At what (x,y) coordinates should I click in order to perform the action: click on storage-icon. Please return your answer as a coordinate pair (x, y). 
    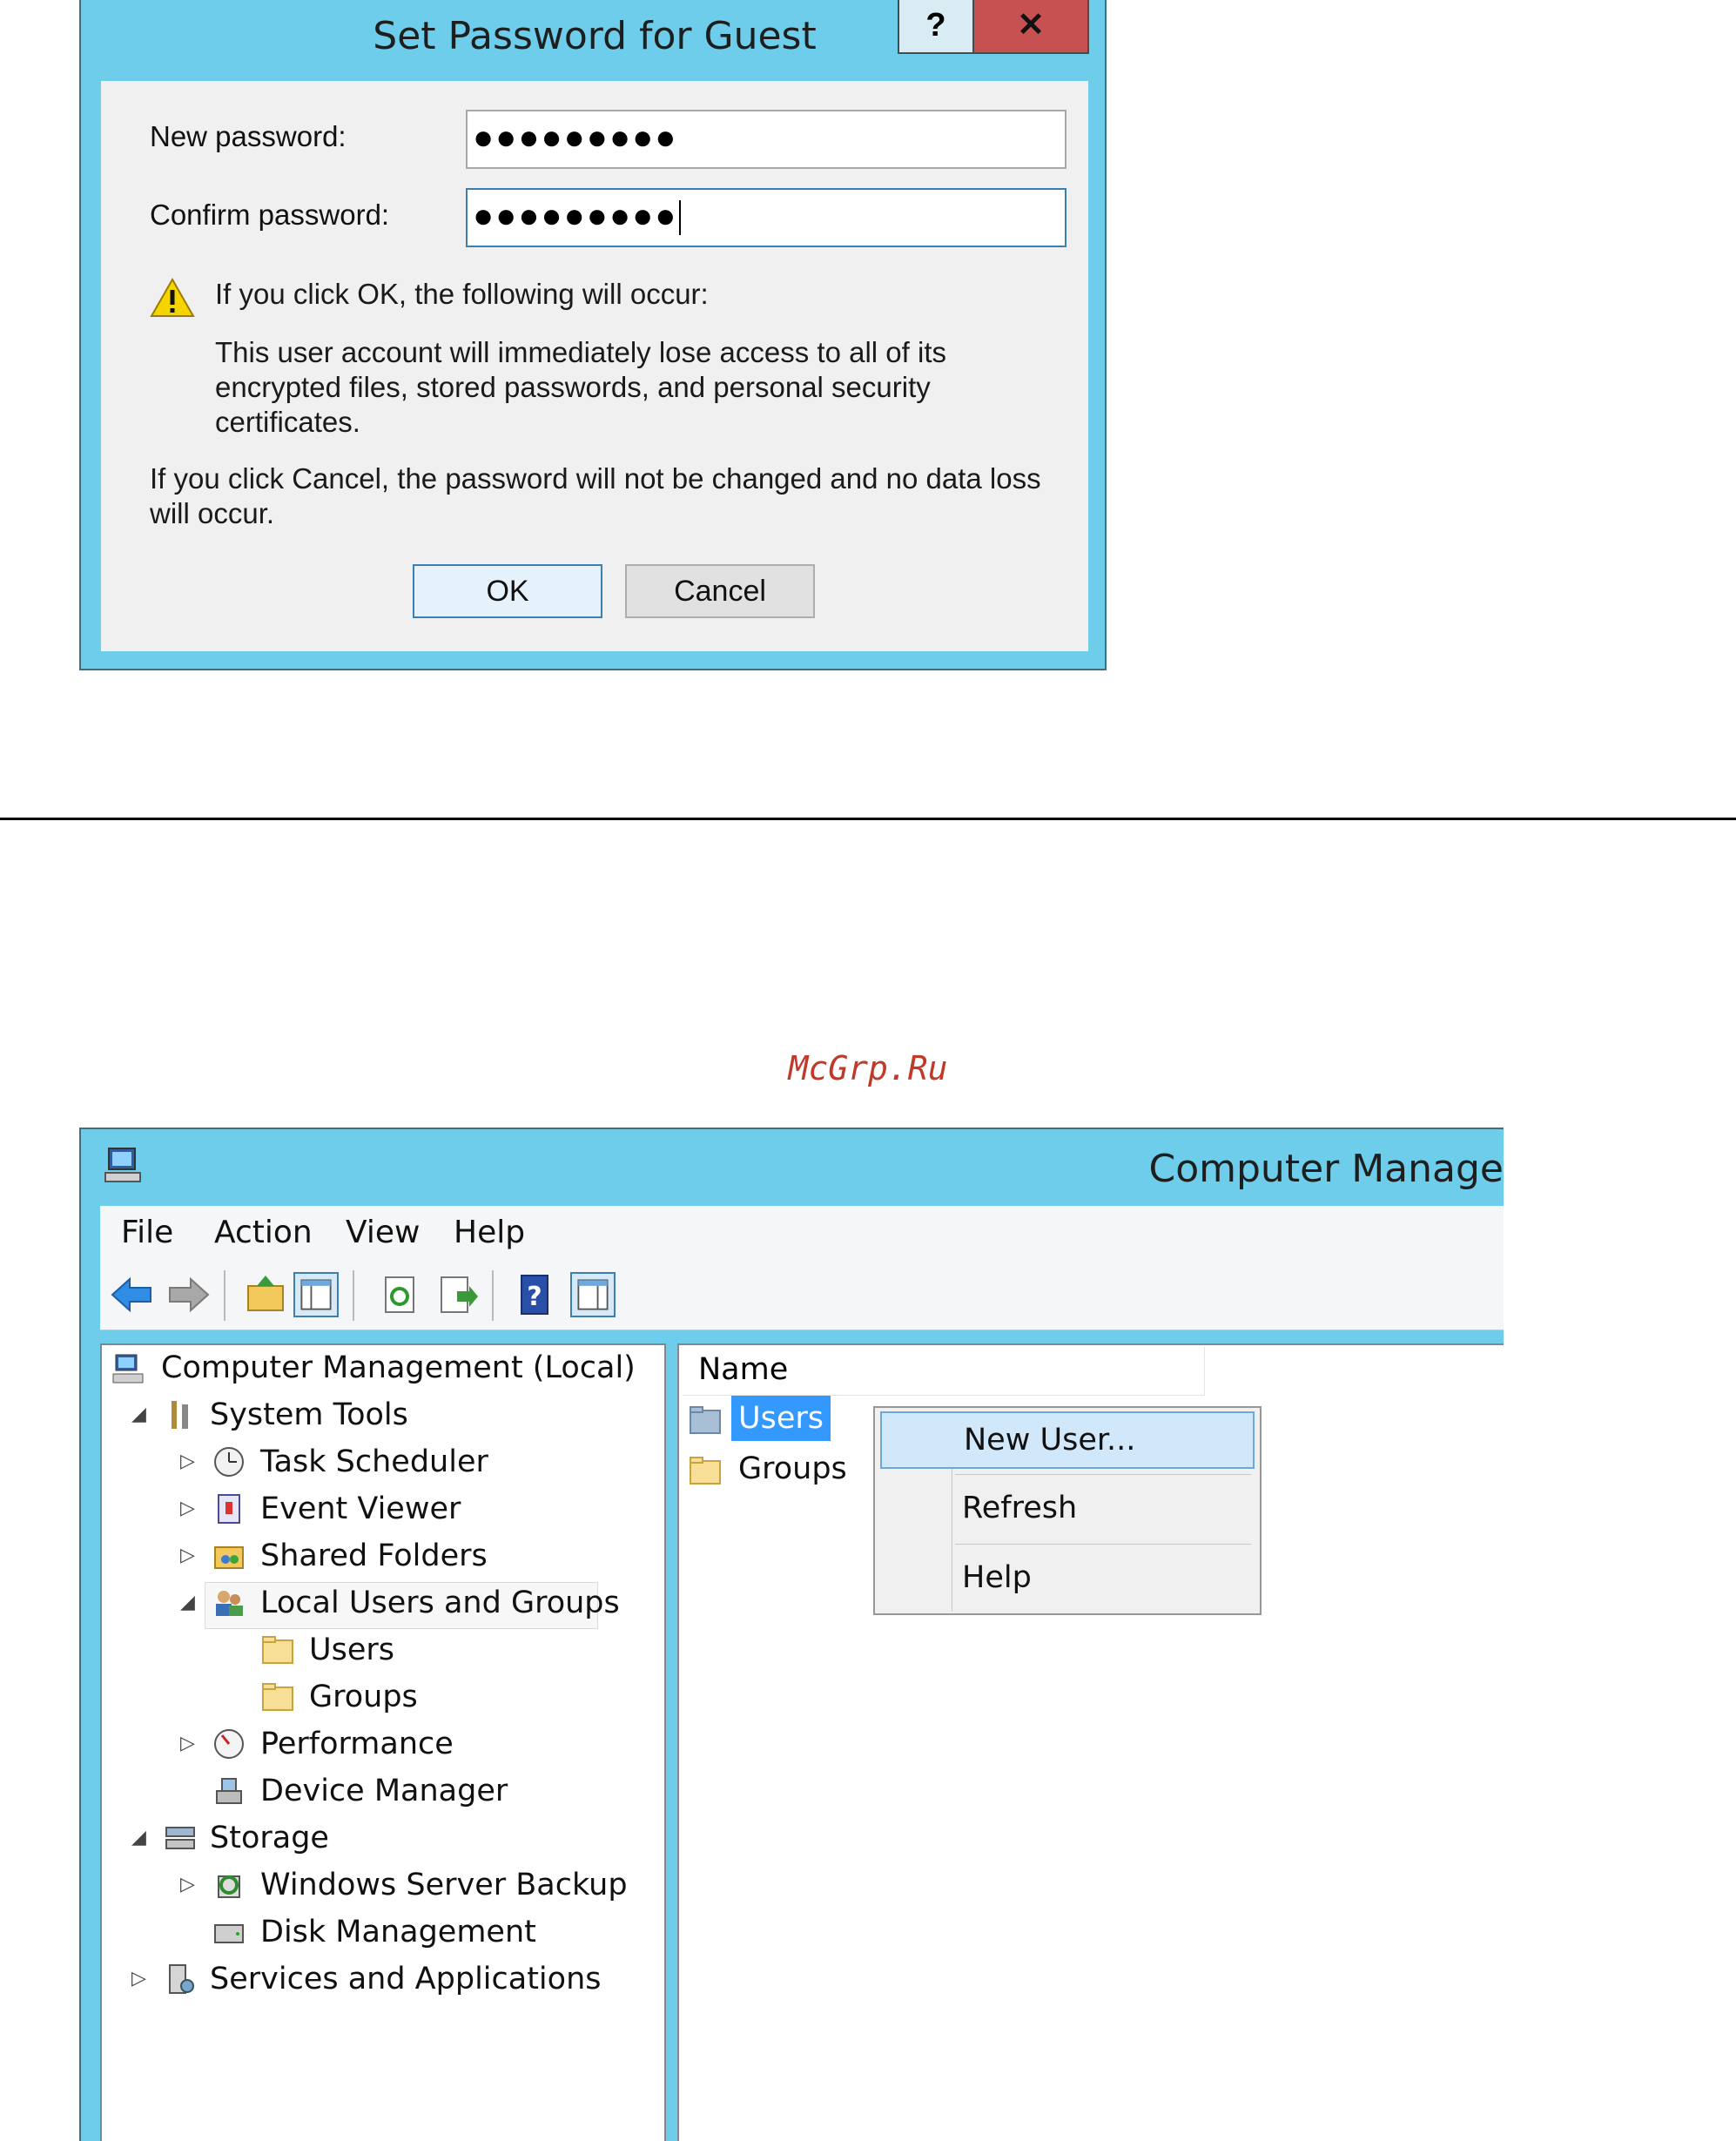
    Looking at the image, I should click on (180, 1838).